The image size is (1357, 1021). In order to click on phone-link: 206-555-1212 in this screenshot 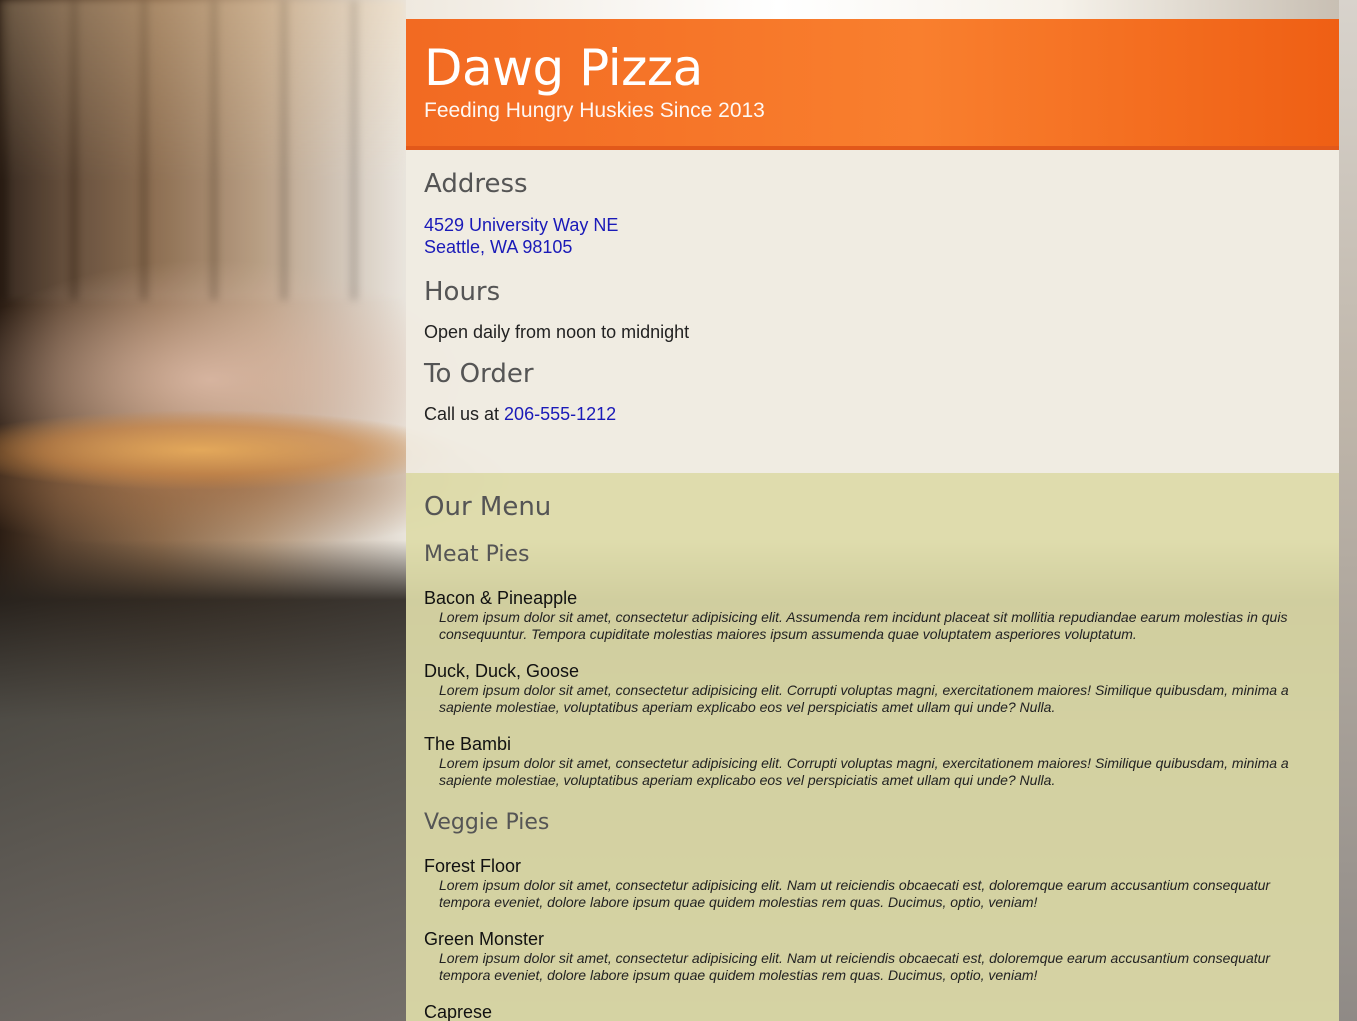, I will do `click(560, 414)`.